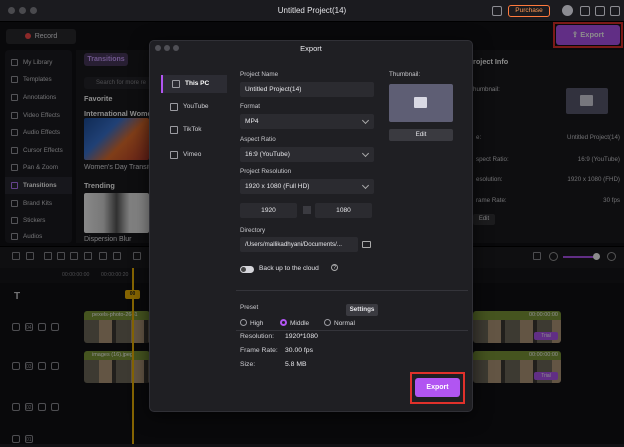  I want to click on height-input: 1080, so click(343, 210).